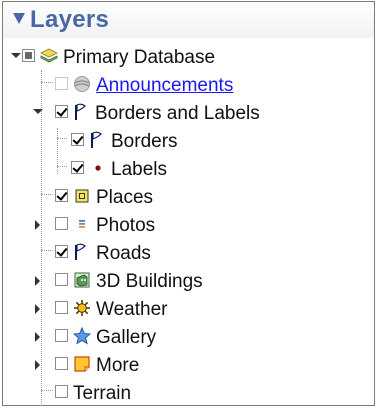  What do you see at coordinates (102, 393) in the screenshot?
I see `tree-item-label: Terrain` at bounding box center [102, 393].